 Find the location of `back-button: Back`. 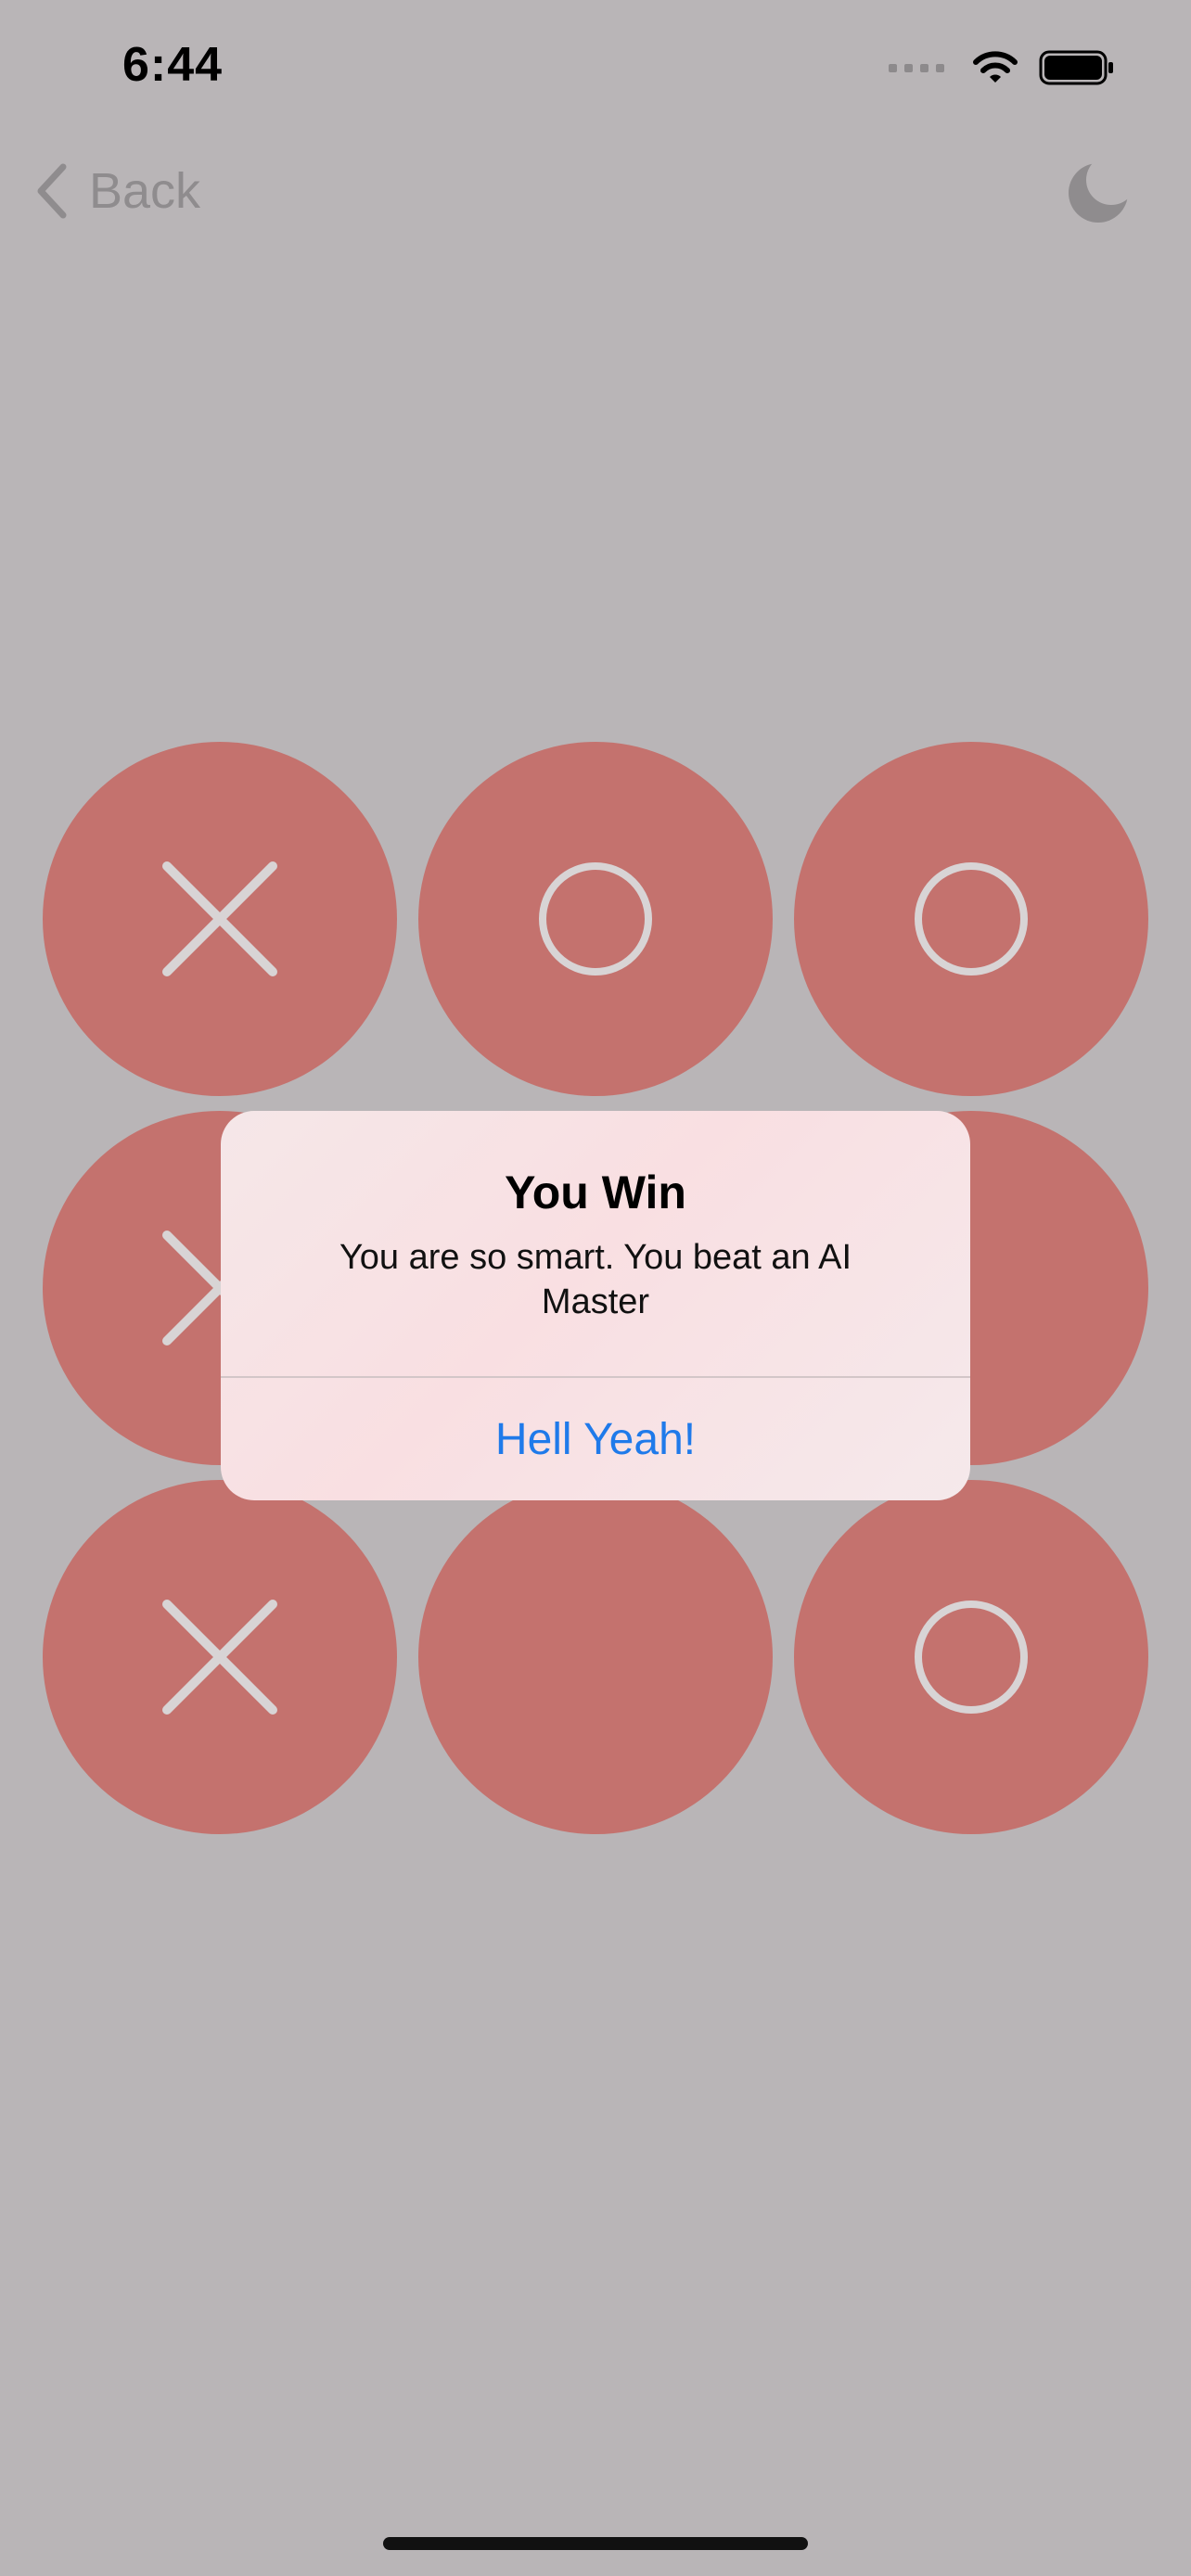

back-button: Back is located at coordinates (116, 191).